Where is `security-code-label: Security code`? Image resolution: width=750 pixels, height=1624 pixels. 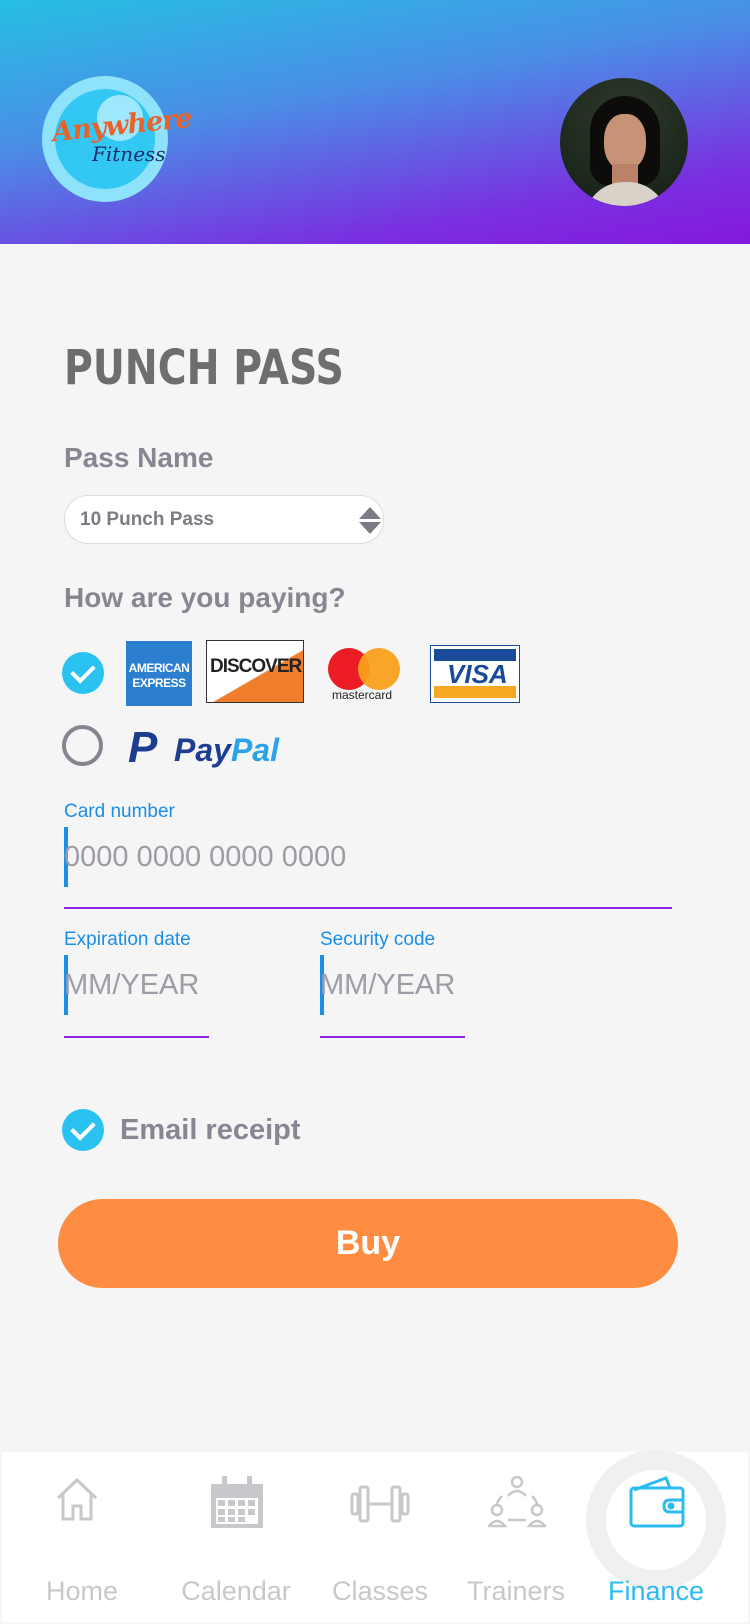
security-code-label: Security code is located at coordinates (378, 939).